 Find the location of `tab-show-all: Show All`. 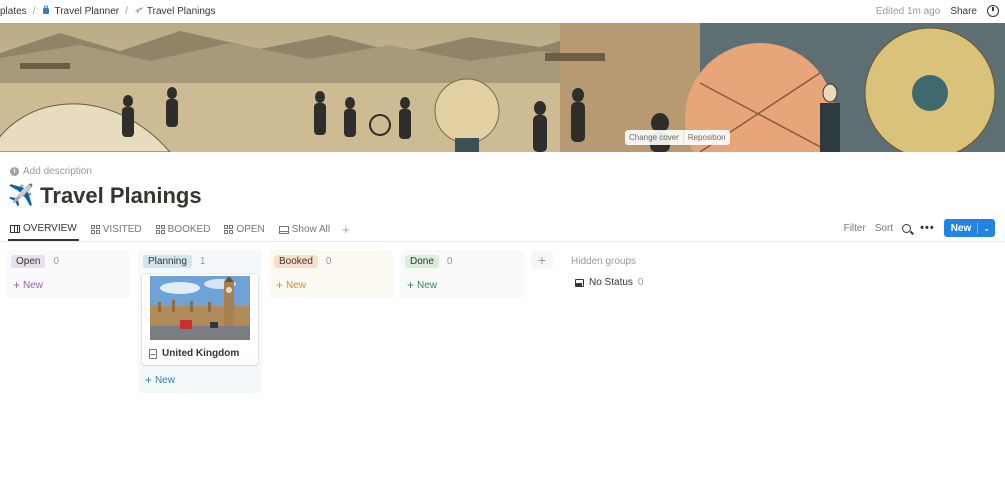

tab-show-all: Show All is located at coordinates (304, 229).